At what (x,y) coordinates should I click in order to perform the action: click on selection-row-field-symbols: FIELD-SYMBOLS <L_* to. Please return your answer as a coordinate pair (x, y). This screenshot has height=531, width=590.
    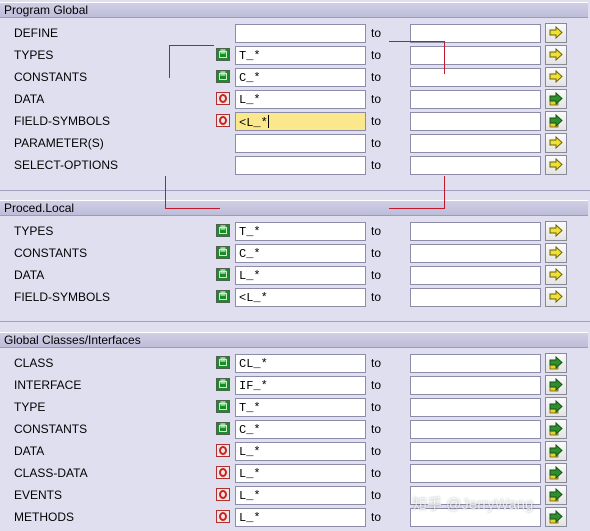
    Looking at the image, I should click on (295, 297).